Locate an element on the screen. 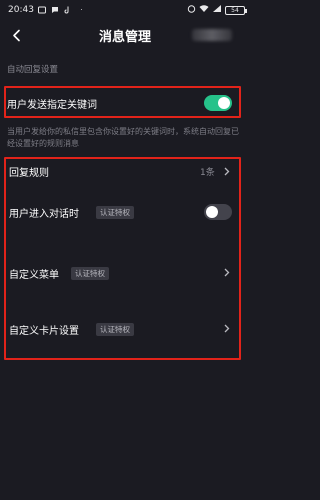 The height and width of the screenshot is (500, 320). reply-rules-label: 回复规则 is located at coordinates (29, 173).